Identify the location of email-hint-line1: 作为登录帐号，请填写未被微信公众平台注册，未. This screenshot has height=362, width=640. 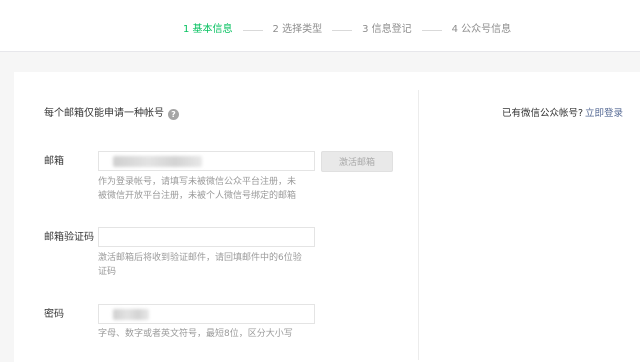
(197, 182).